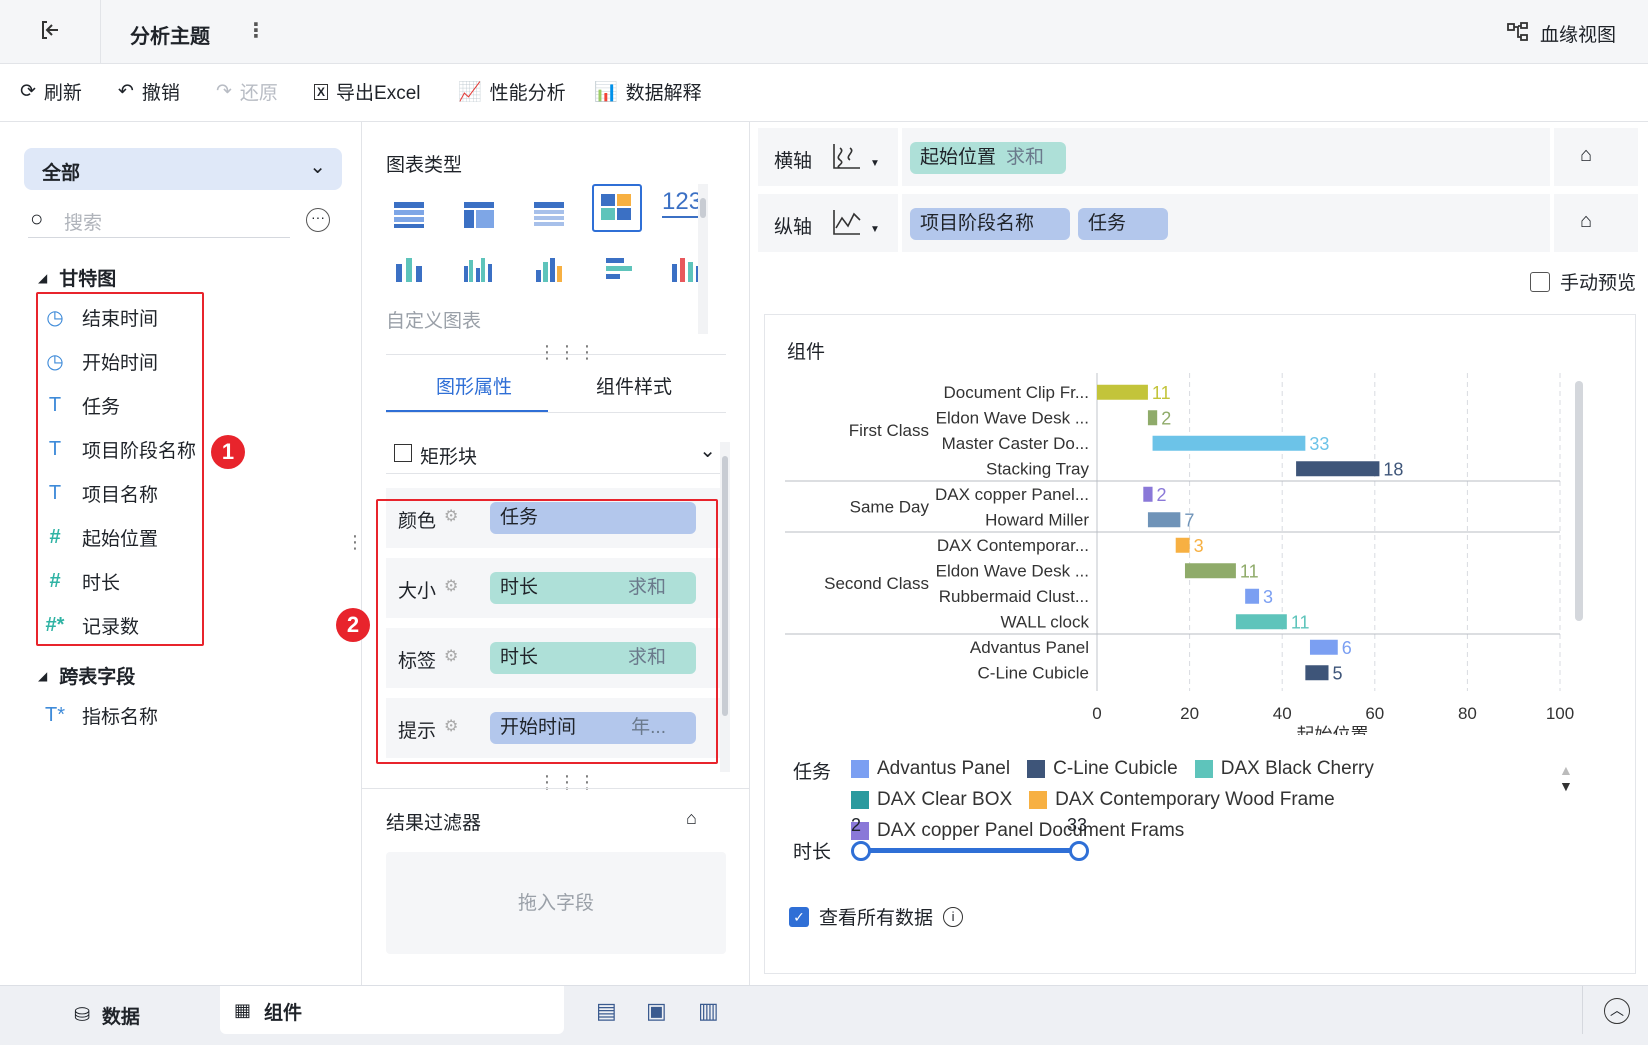 This screenshot has height=1045, width=1648. What do you see at coordinates (1300, 622) in the screenshot?
I see `data-label: 11` at bounding box center [1300, 622].